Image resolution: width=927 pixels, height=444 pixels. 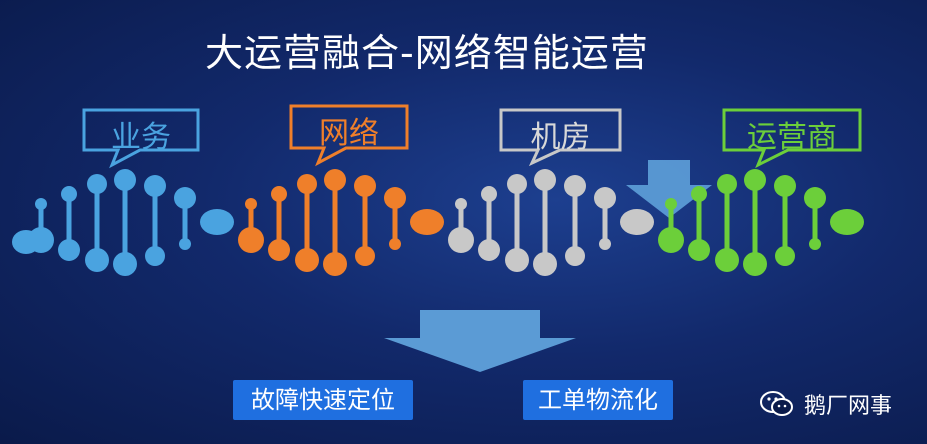 What do you see at coordinates (341, 222) in the screenshot?
I see `dna-segment-network` at bounding box center [341, 222].